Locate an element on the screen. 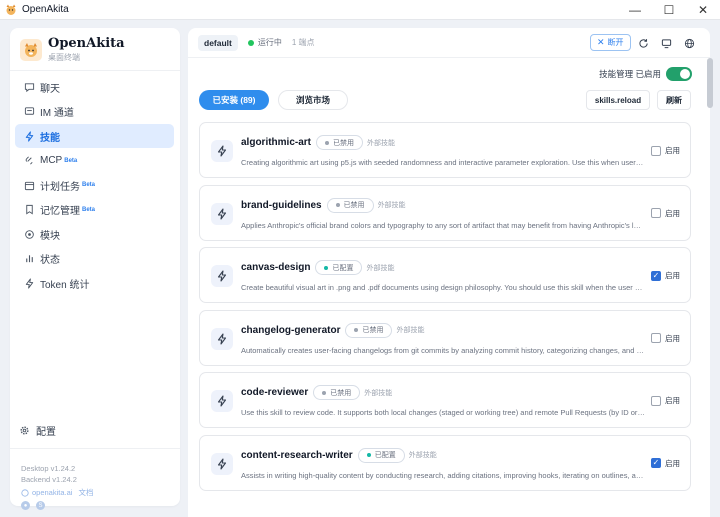 The image size is (720, 517). run-status: 运行中 is located at coordinates (264, 42).